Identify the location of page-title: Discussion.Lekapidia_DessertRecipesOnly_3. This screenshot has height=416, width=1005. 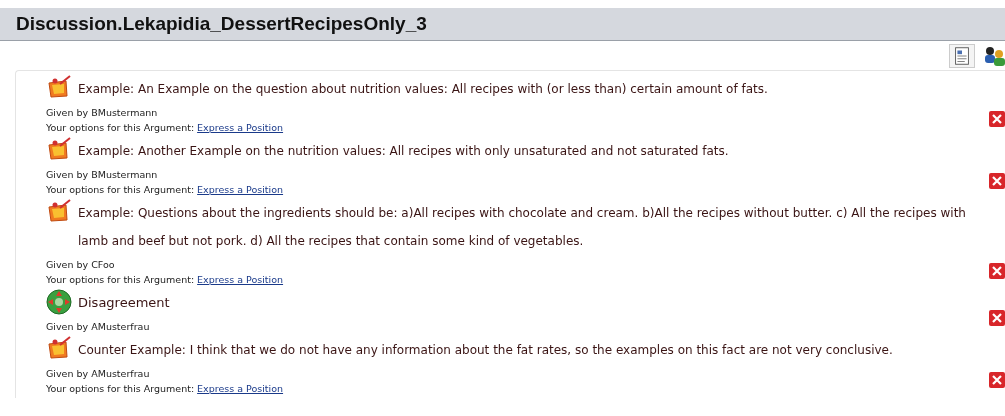
(221, 23).